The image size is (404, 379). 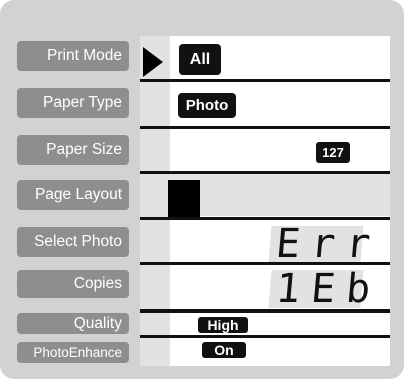 I want to click on paper-size-value: 127, so click(x=333, y=152).